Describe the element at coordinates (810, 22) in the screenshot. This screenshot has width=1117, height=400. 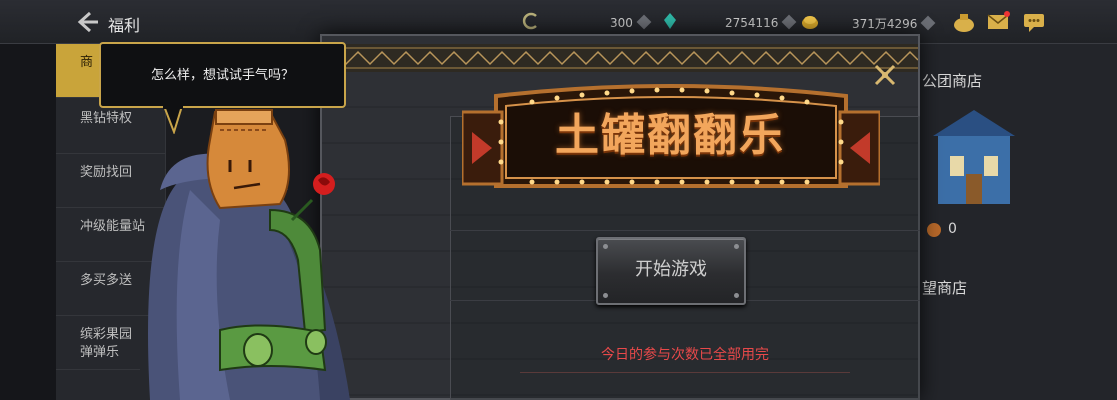
I see `gold-icon` at that location.